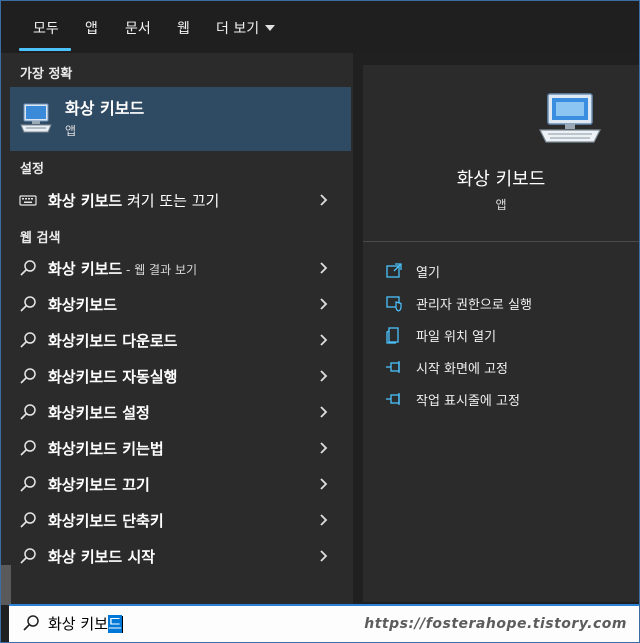  What do you see at coordinates (113, 341) in the screenshot?
I see `web-result-label: 화상키보드 다운로드` at bounding box center [113, 341].